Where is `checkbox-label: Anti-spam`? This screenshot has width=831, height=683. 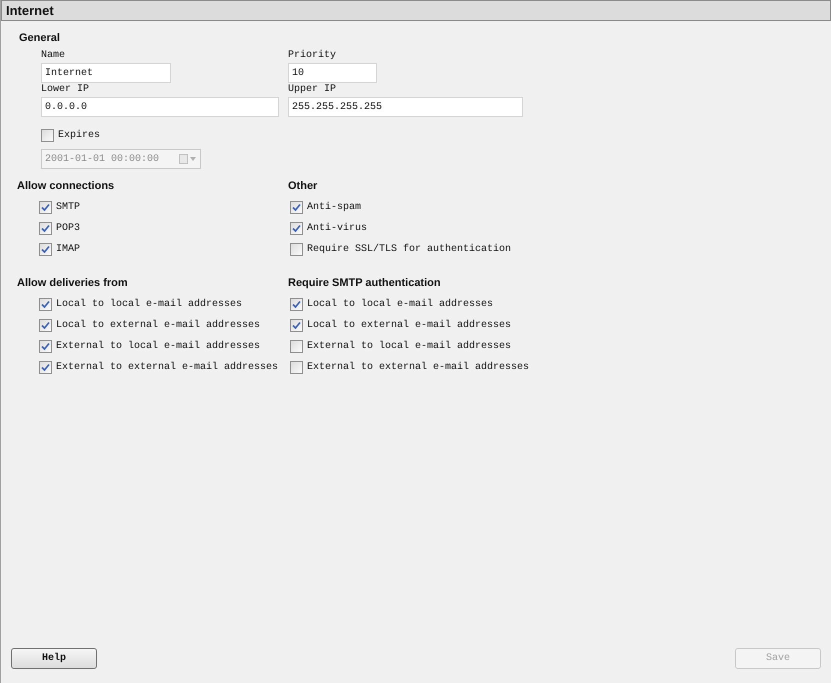 checkbox-label: Anti-spam is located at coordinates (334, 207).